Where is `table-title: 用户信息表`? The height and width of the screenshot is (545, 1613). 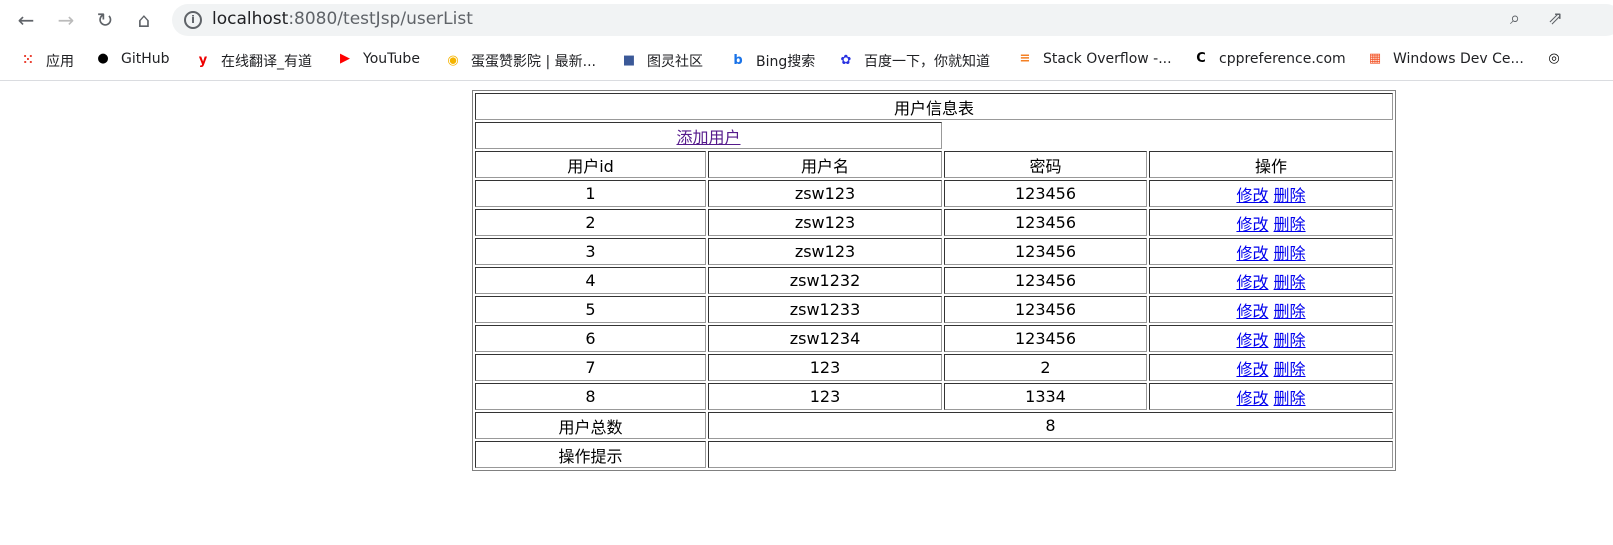 table-title: 用户信息表 is located at coordinates (934, 106).